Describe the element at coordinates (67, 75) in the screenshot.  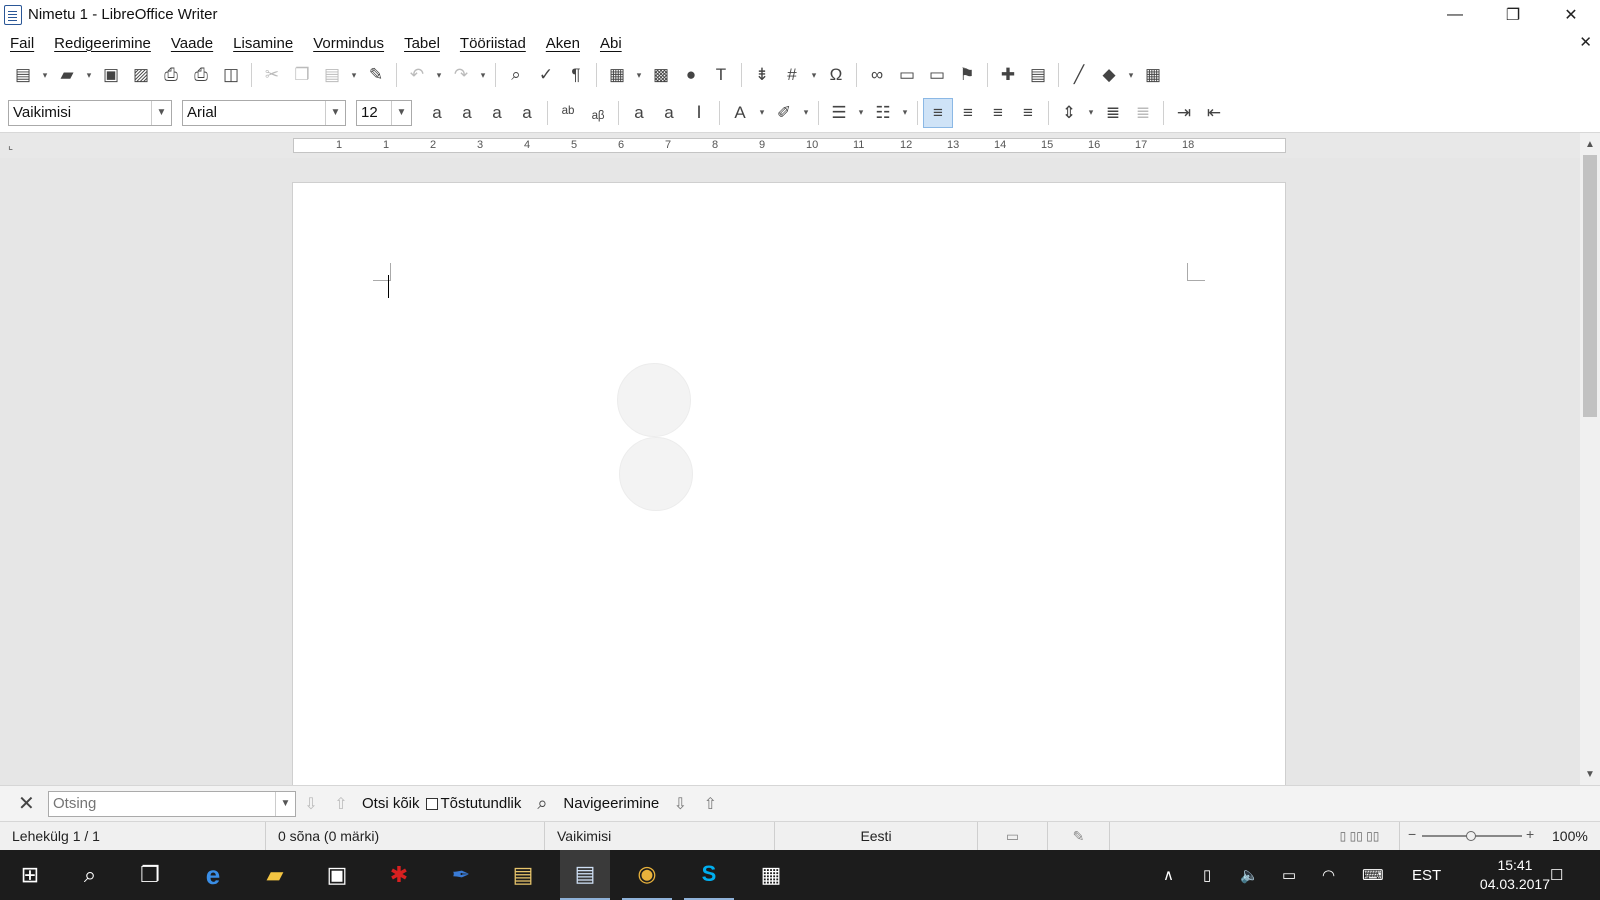
I see `open-icon: ▰` at that location.